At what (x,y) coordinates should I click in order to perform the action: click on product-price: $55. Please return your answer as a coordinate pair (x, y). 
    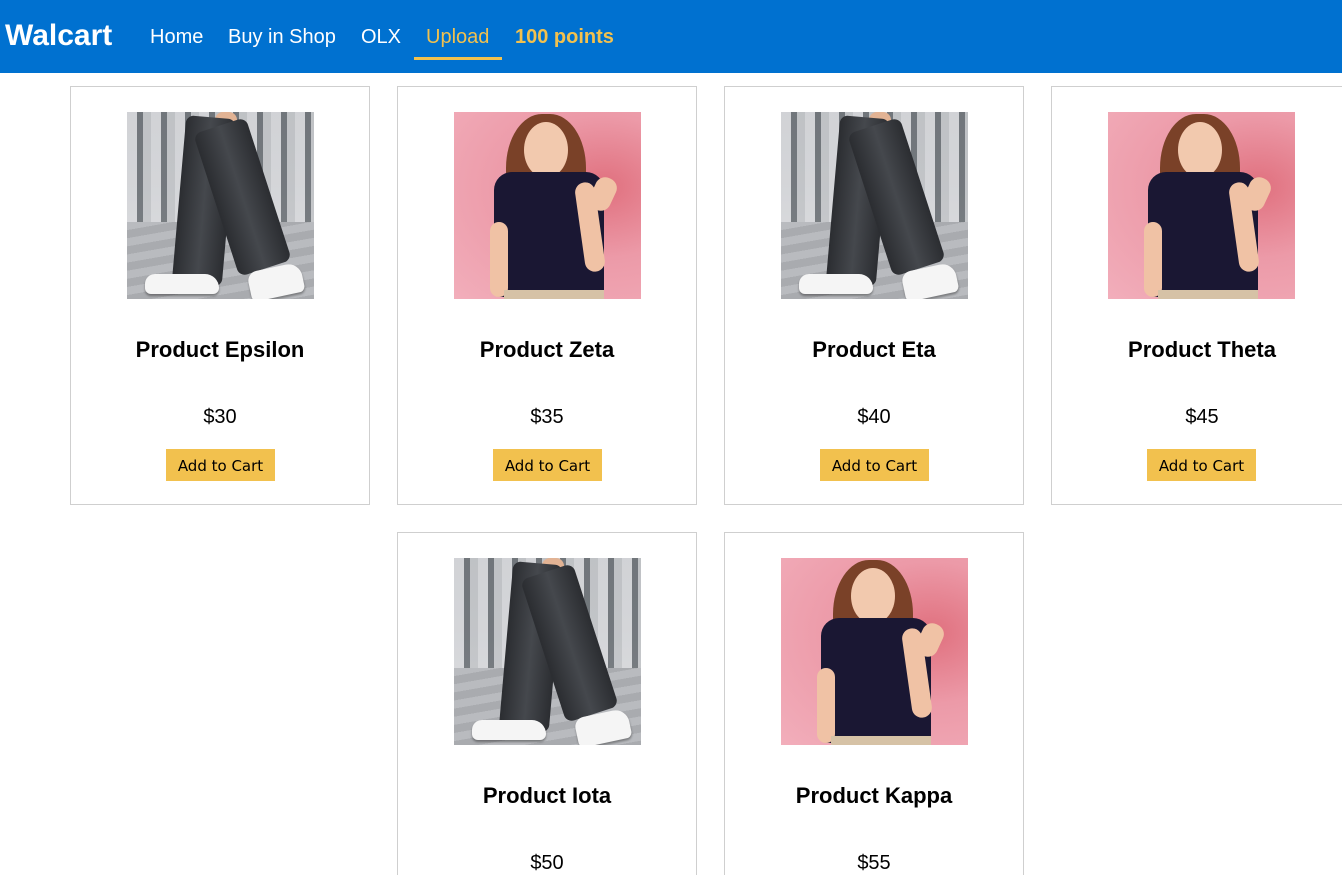
    Looking at the image, I should click on (874, 863).